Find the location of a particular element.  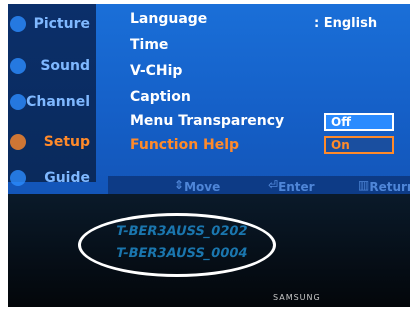

move-label: Move is located at coordinates (202, 187).